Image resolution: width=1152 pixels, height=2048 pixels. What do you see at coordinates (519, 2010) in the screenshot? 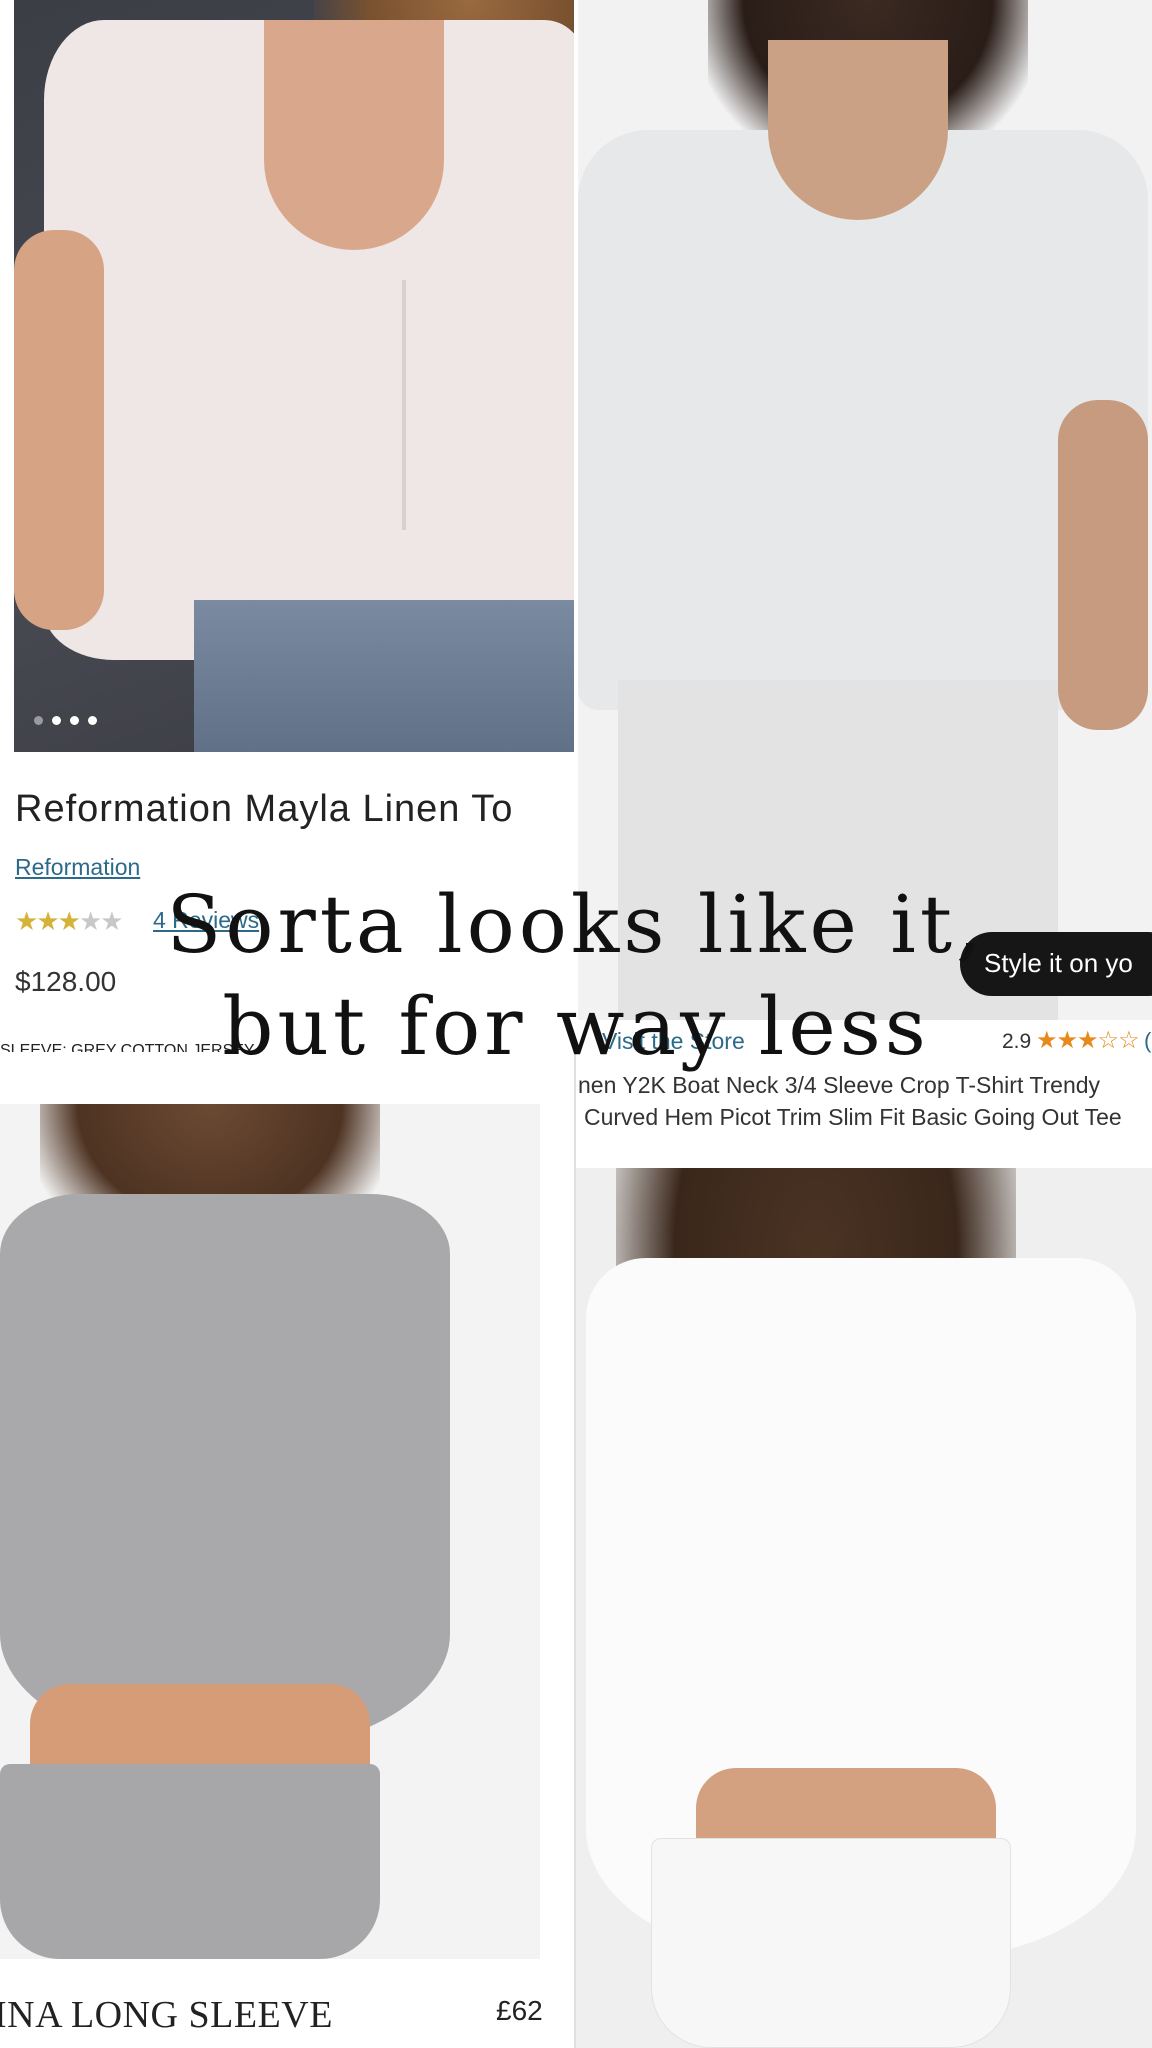
I see `product-price: £62` at bounding box center [519, 2010].